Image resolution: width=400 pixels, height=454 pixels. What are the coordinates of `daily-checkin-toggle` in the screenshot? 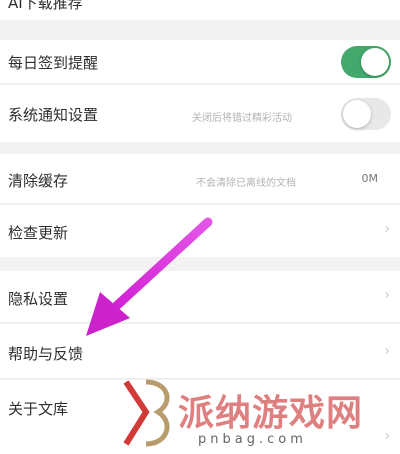 It's located at (366, 62).